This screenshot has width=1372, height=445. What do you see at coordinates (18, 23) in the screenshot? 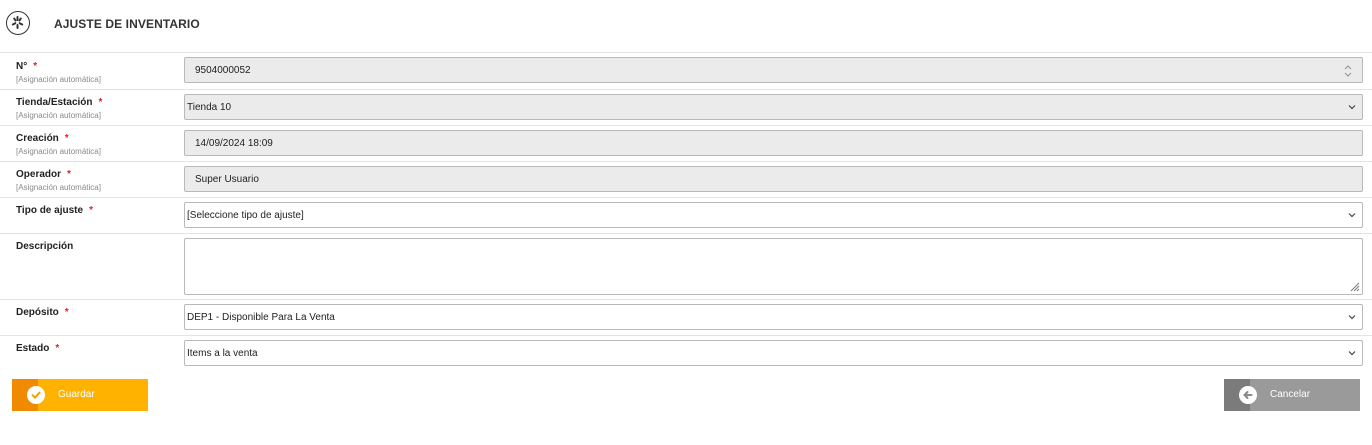
I see `asterisk-logo-icon` at bounding box center [18, 23].